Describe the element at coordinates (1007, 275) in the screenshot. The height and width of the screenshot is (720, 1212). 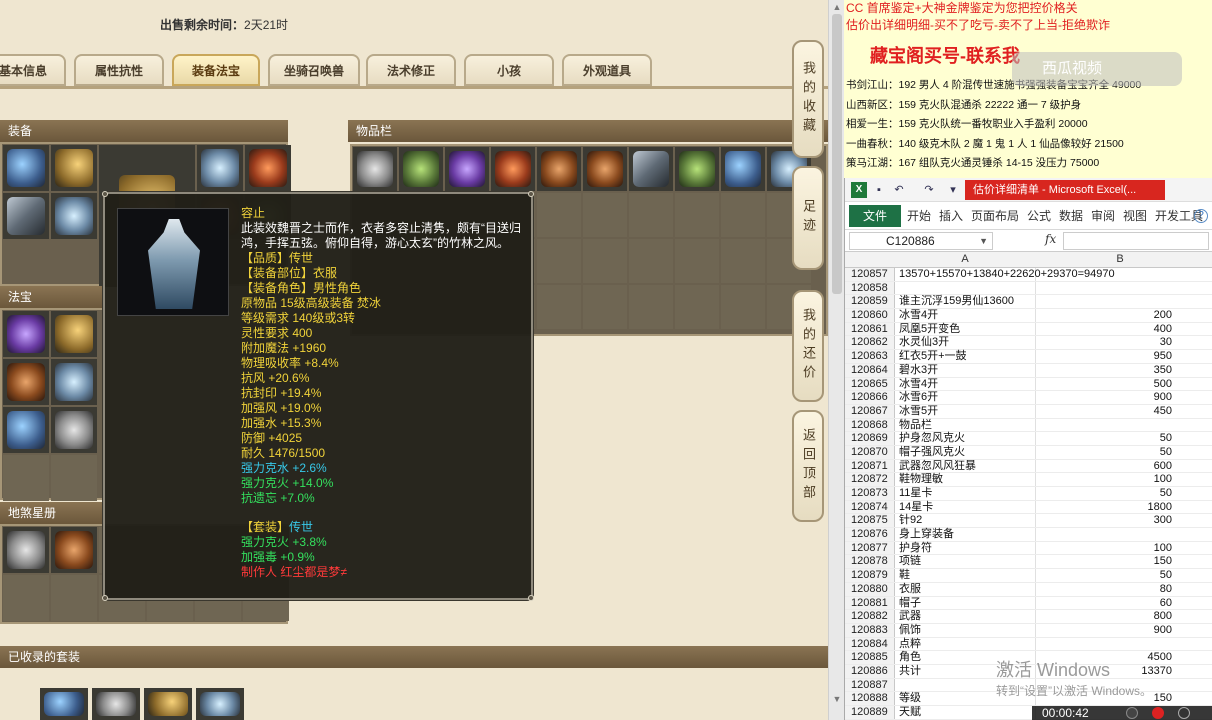
I see `cell-a: 13570+15570+13840+22620+29370=94970` at that location.